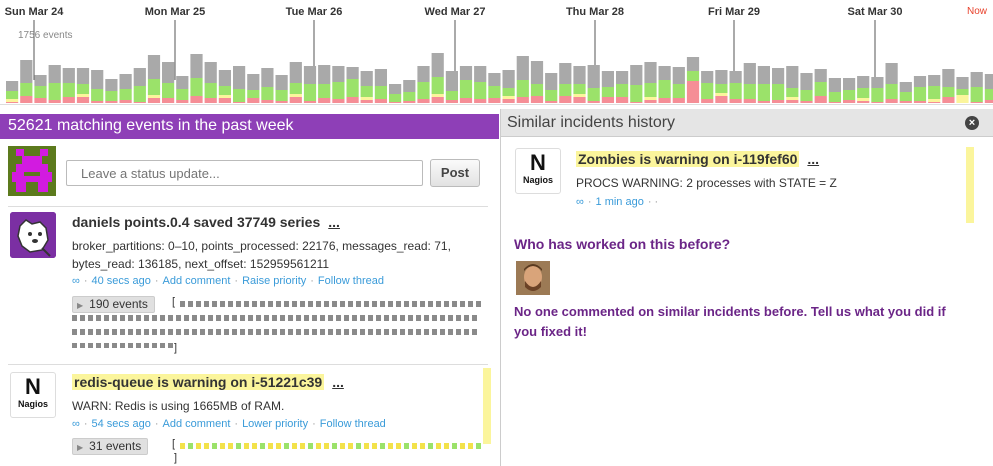 The height and width of the screenshot is (466, 993). I want to click on user-avatar, so click(32, 171).